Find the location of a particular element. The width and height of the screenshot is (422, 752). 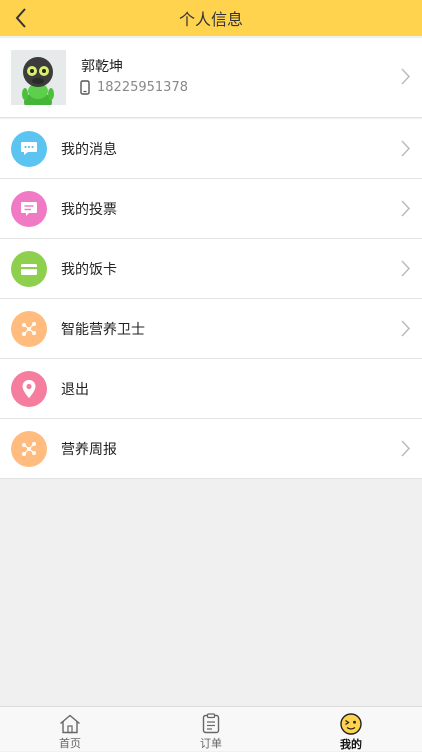

card-icon is located at coordinates (29, 269).